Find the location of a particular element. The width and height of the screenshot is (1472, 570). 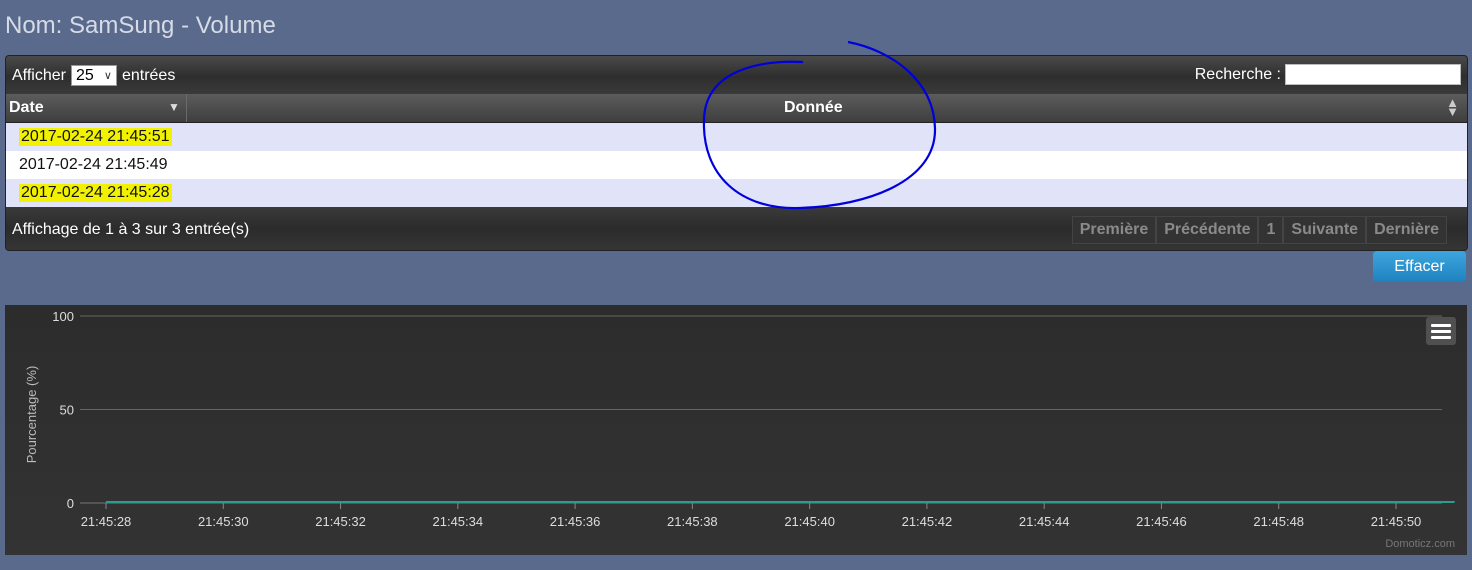

x-tick-label: 21:45:46 is located at coordinates (1161, 521).